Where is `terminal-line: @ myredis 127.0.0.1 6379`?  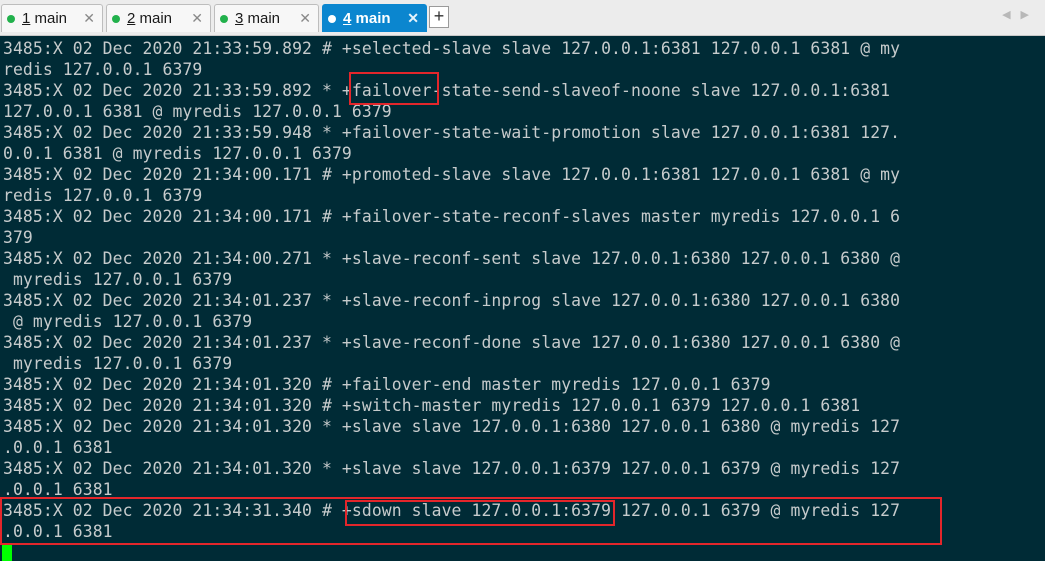
terminal-line: @ myredis 127.0.0.1 6379 is located at coordinates (128, 321).